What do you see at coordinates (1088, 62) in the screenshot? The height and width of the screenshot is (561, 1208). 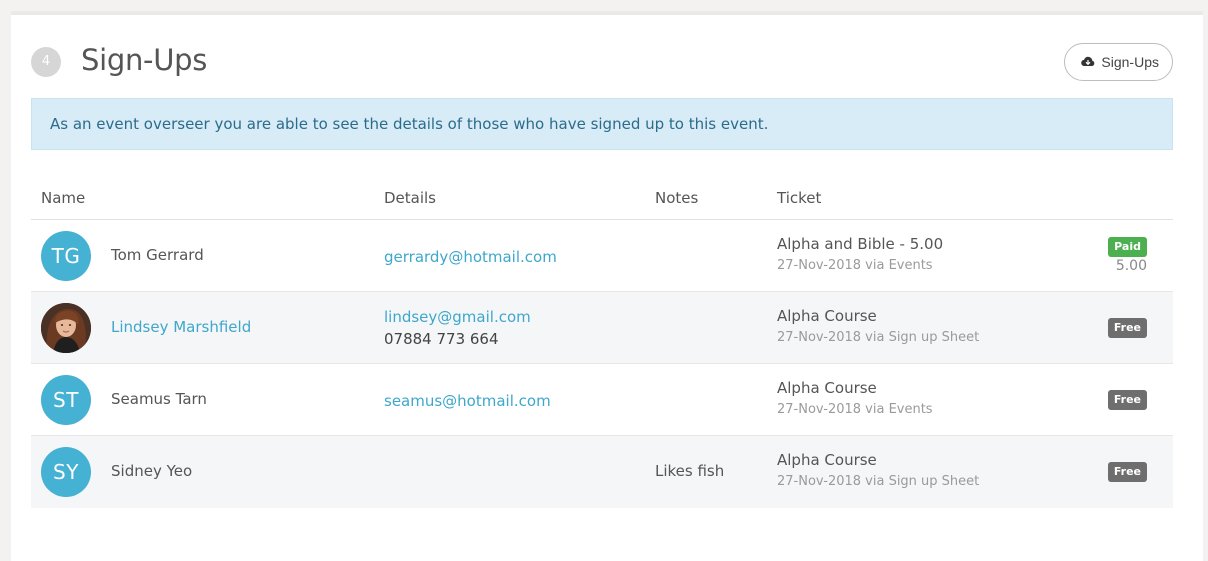 I see `cloud-download-icon` at bounding box center [1088, 62].